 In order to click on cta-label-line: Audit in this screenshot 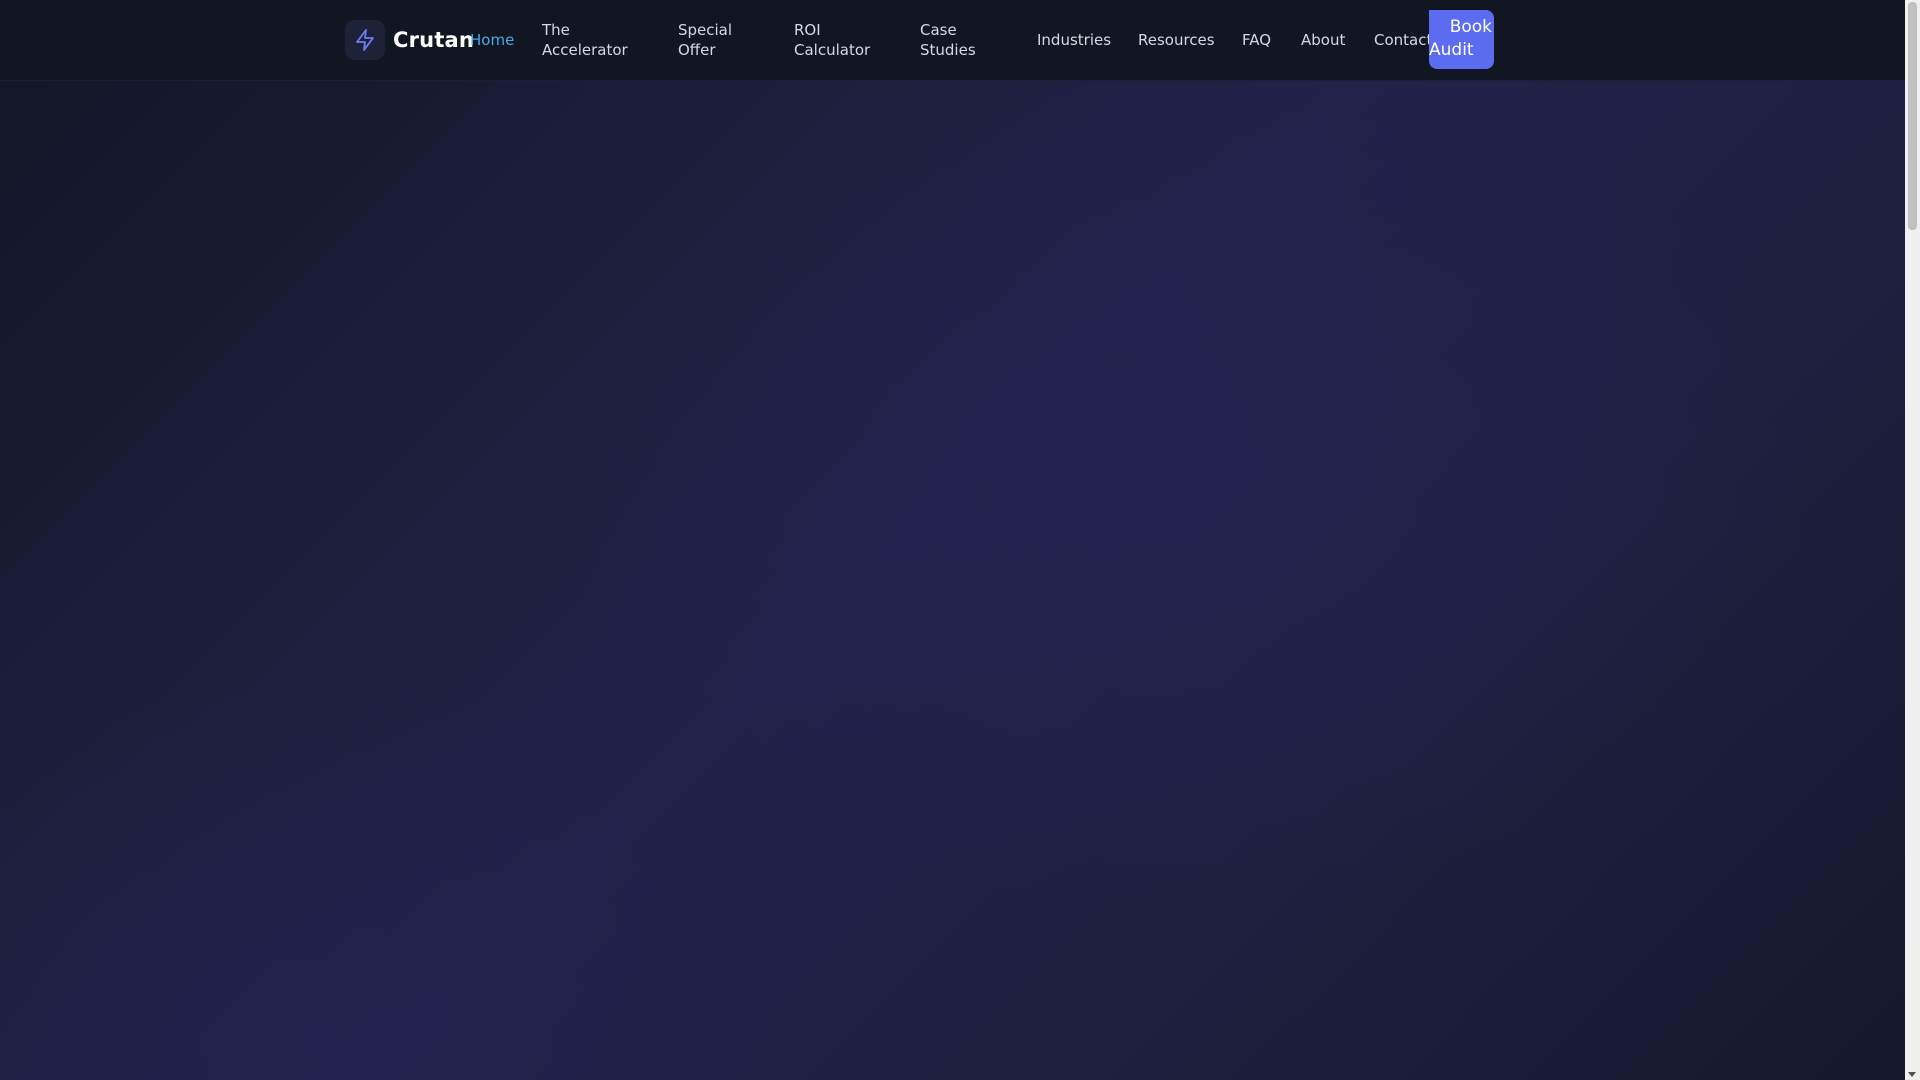, I will do `click(1451, 50)`.